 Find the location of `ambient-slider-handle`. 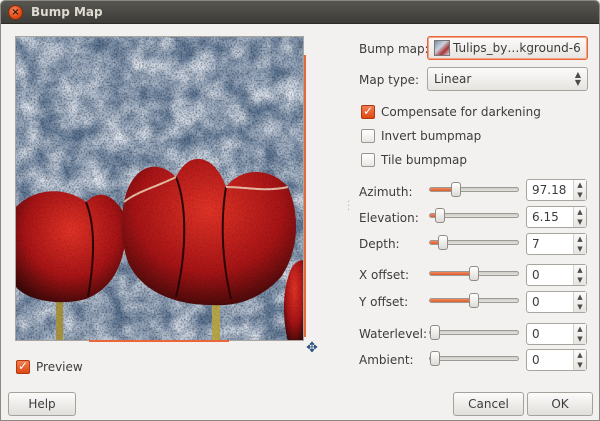

ambient-slider-handle is located at coordinates (435, 358).